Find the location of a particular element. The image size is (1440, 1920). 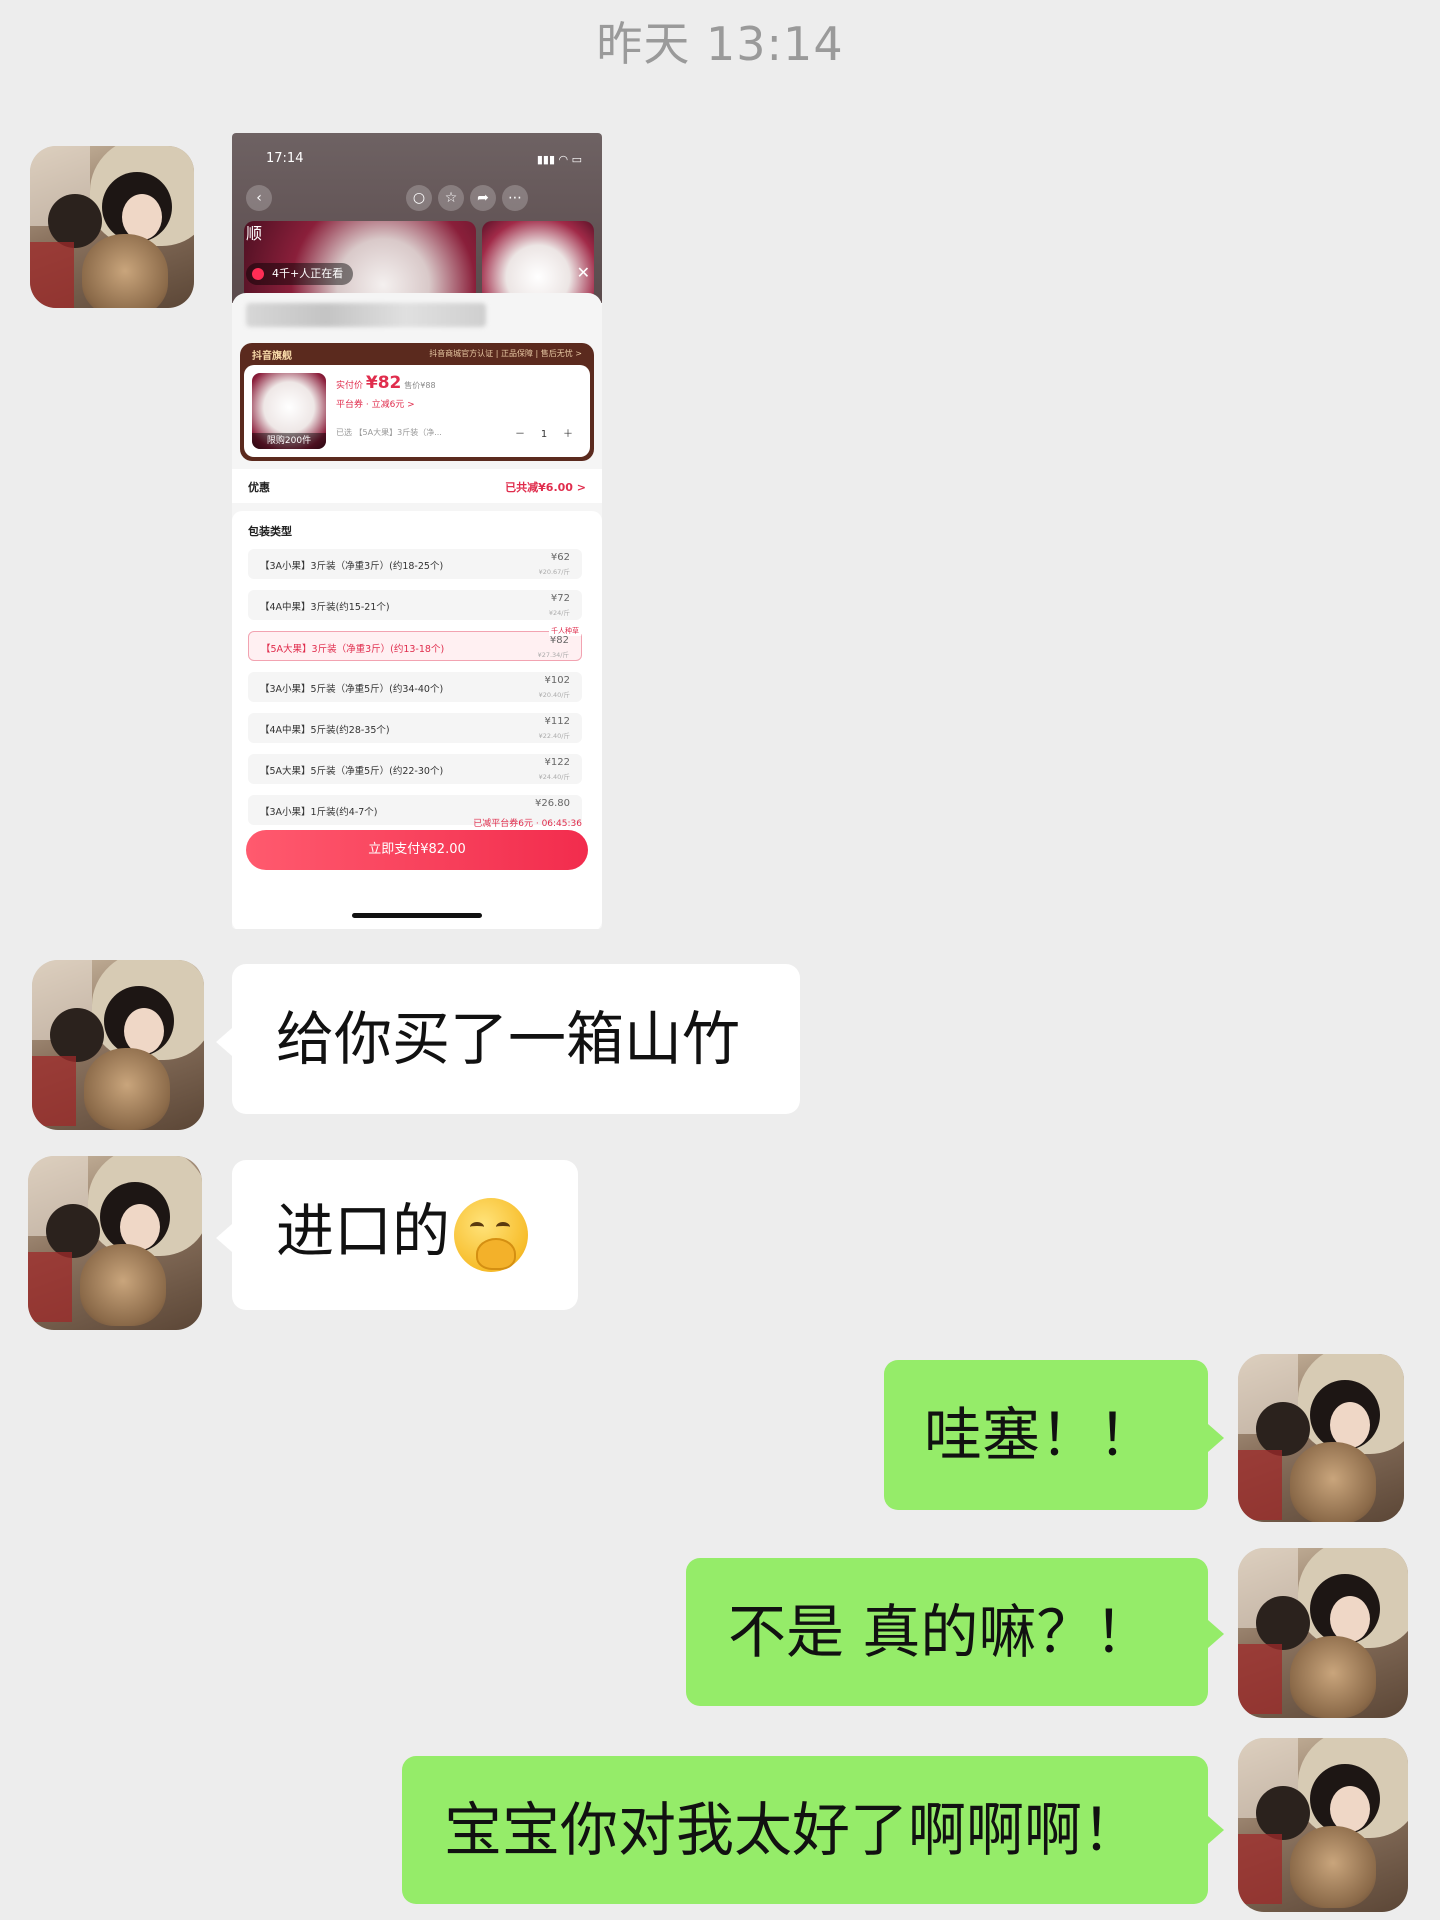

discount-value: 已共减¥6.00 > is located at coordinates (545, 487).